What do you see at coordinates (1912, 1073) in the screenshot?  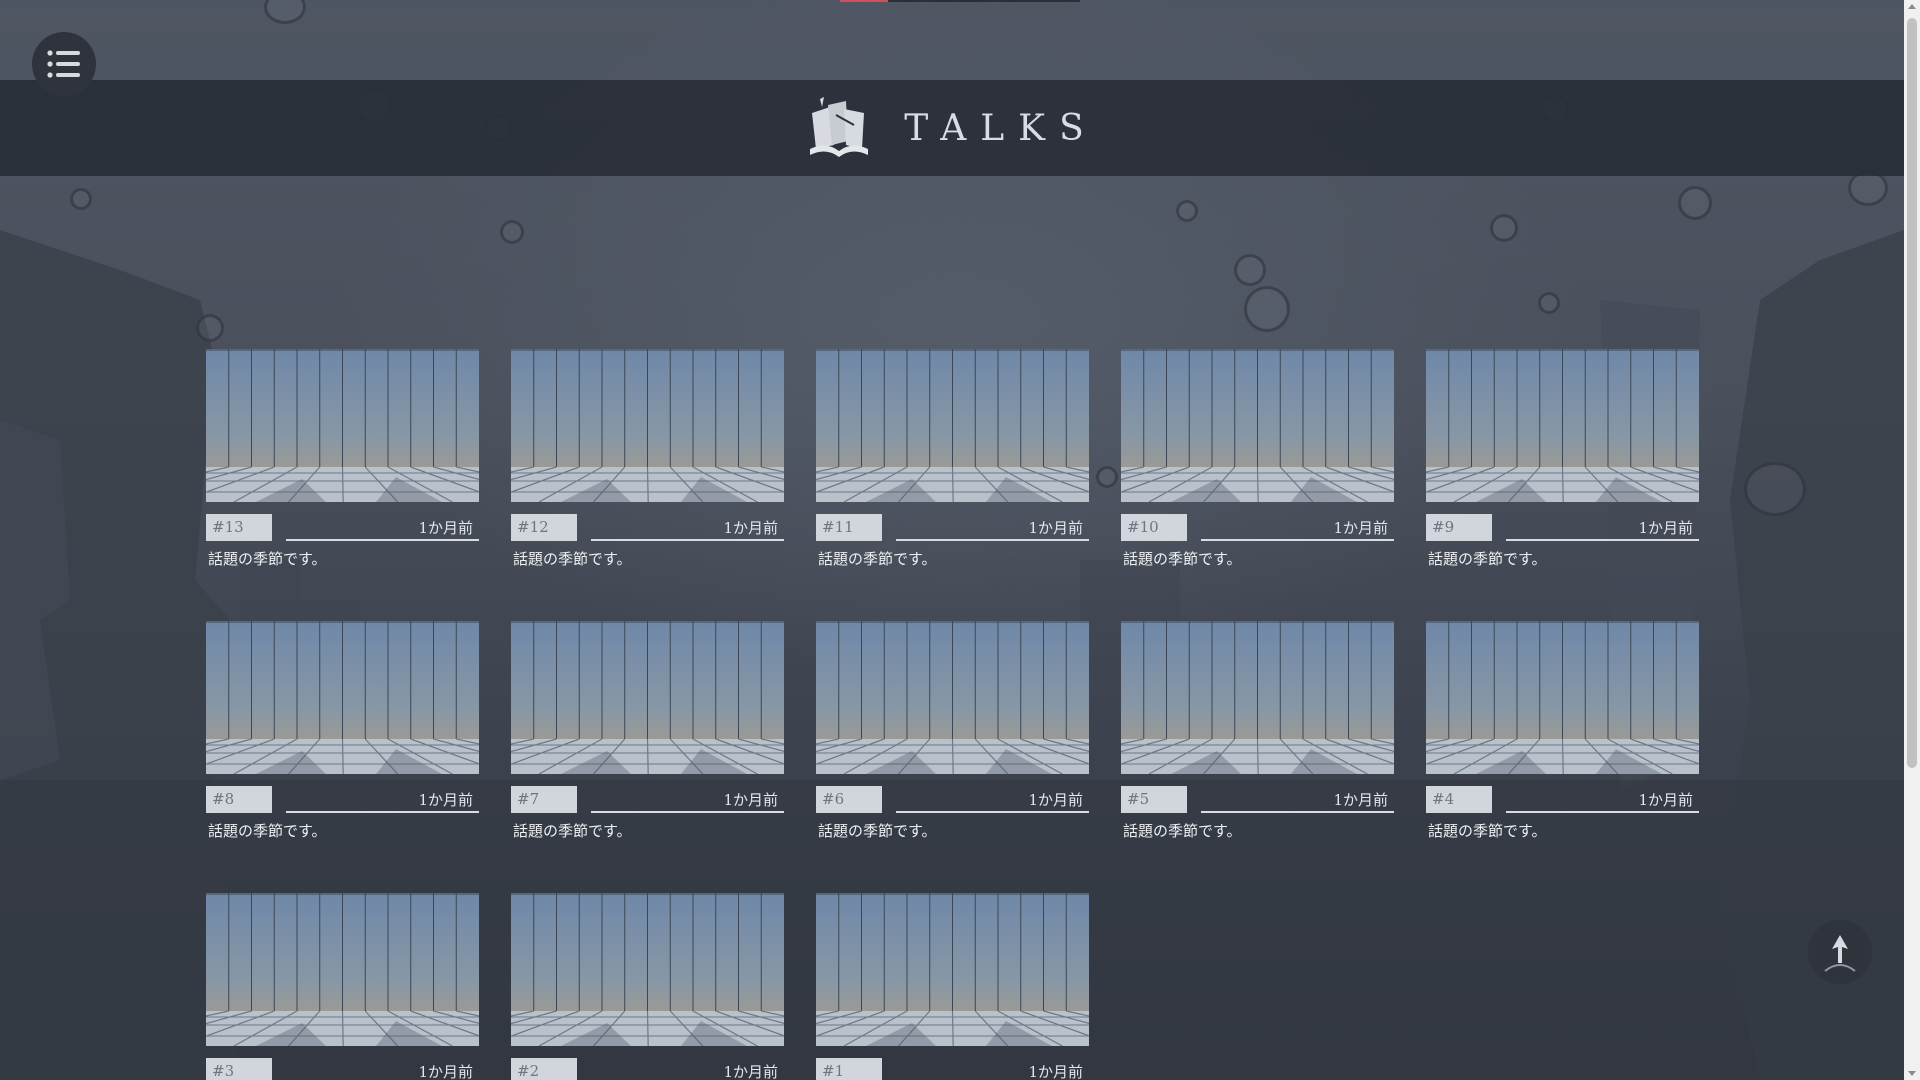 I see `scroll-down-arrow-icon` at bounding box center [1912, 1073].